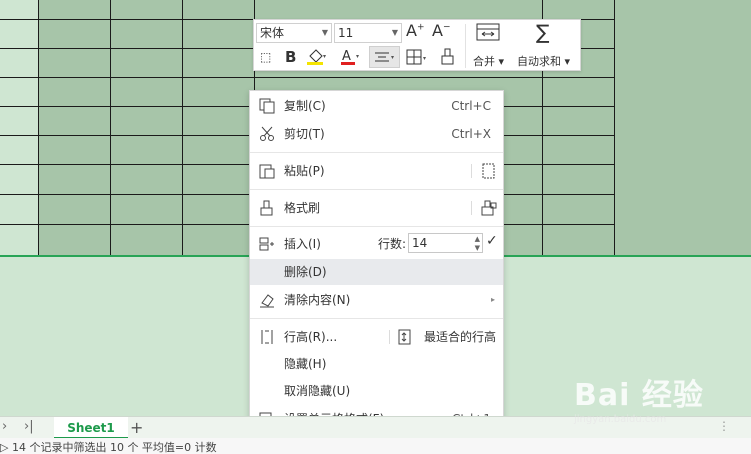  I want to click on menu-item-label: 剪切(T), so click(304, 134).